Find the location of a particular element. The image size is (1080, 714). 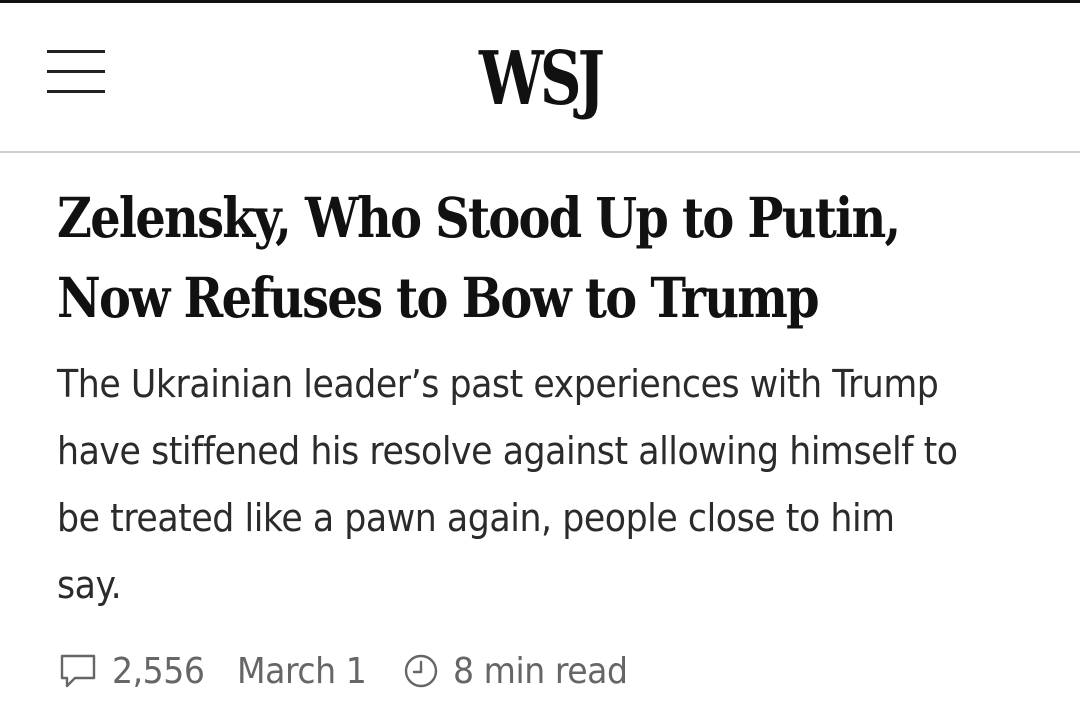

menu-bar-top is located at coordinates (76, 51).